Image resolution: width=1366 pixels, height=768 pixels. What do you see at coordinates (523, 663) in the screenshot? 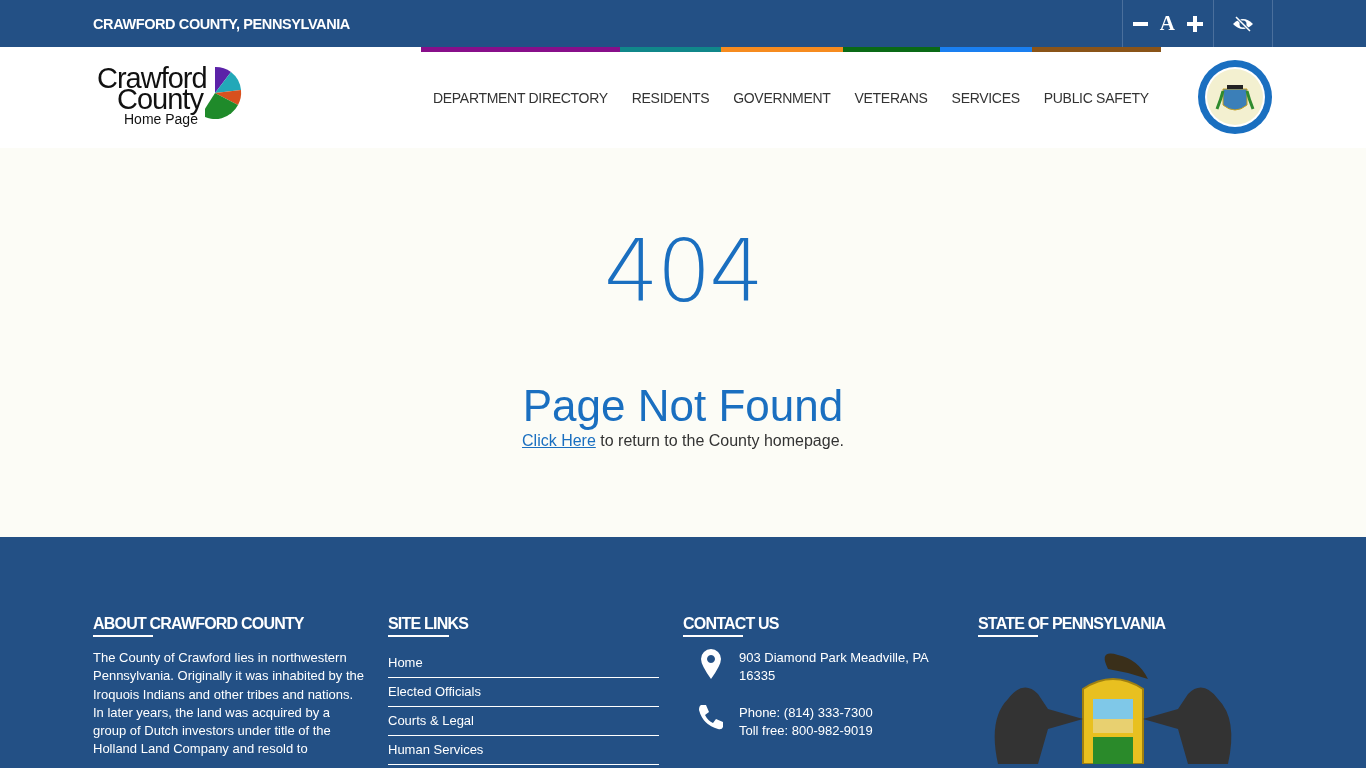
I see `footer-link: Home` at bounding box center [523, 663].